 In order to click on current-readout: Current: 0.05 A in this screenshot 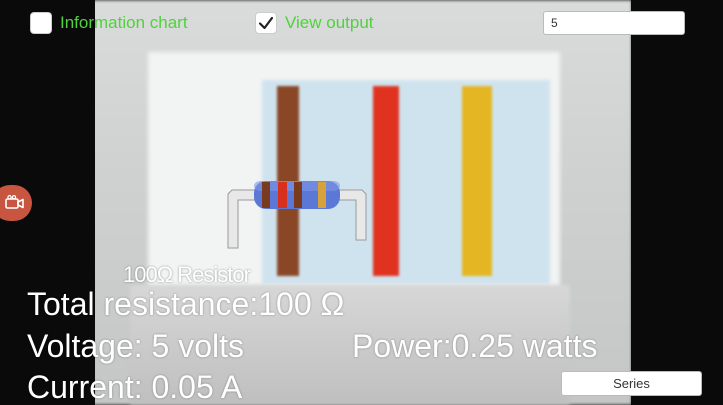, I will do `click(135, 387)`.